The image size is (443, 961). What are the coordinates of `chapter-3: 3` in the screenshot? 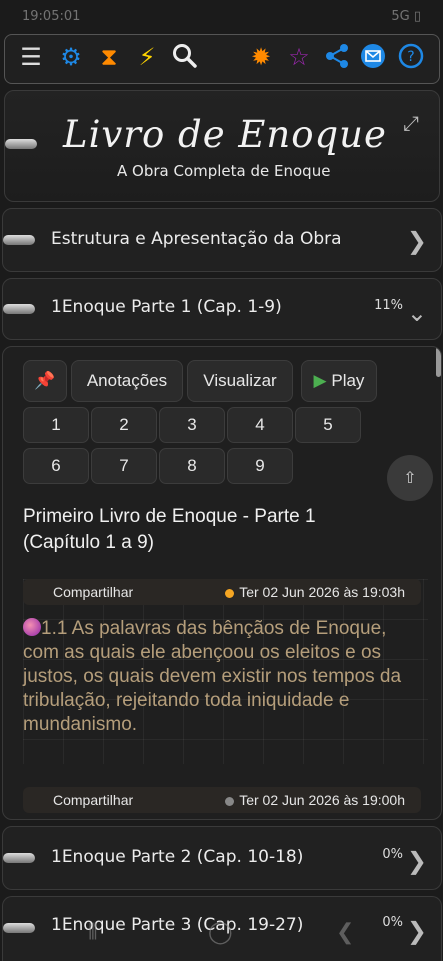 It's located at (192, 425).